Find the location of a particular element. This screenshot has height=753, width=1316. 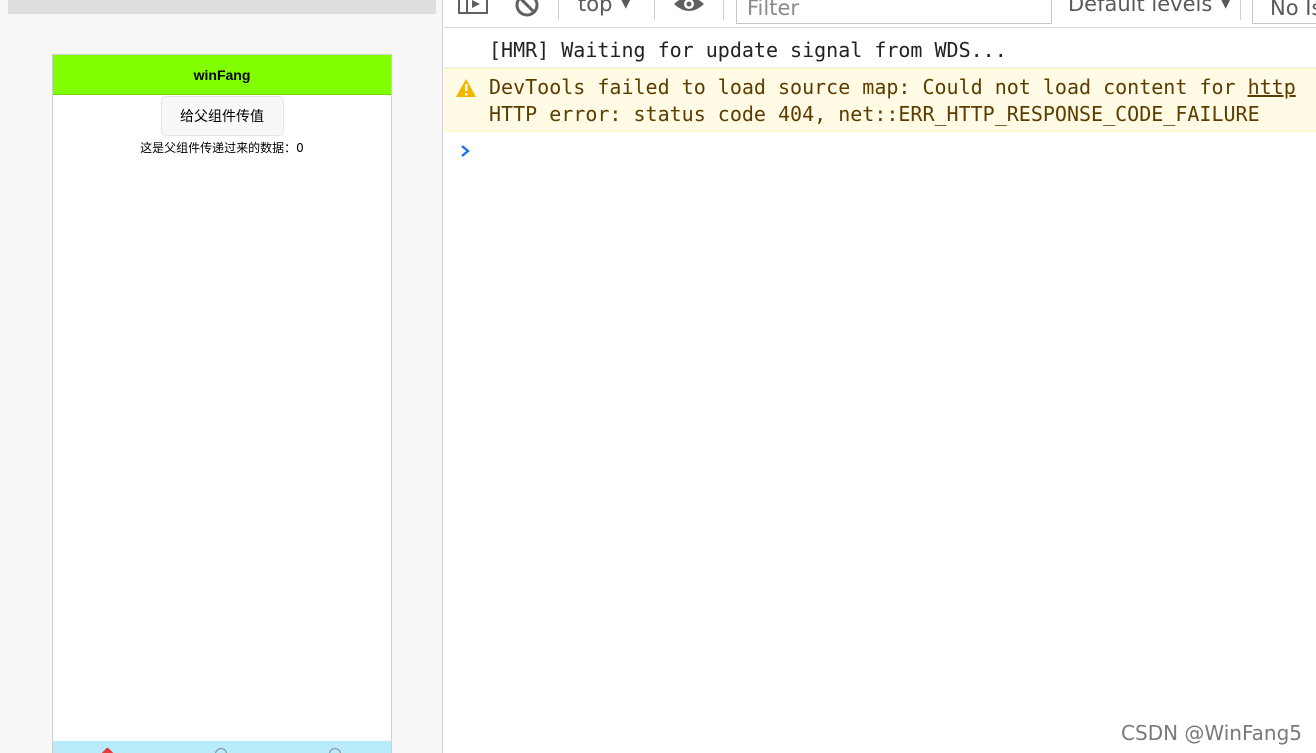

navigation-bar: winFang is located at coordinates (222, 75).